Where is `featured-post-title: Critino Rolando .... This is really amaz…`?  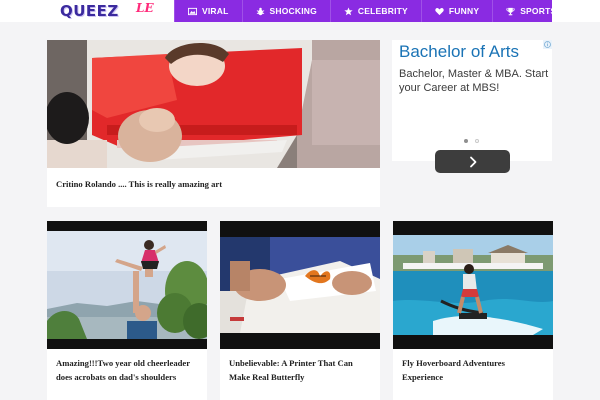
featured-post-title: Critino Rolando .... This is really amaz… is located at coordinates (213, 184).